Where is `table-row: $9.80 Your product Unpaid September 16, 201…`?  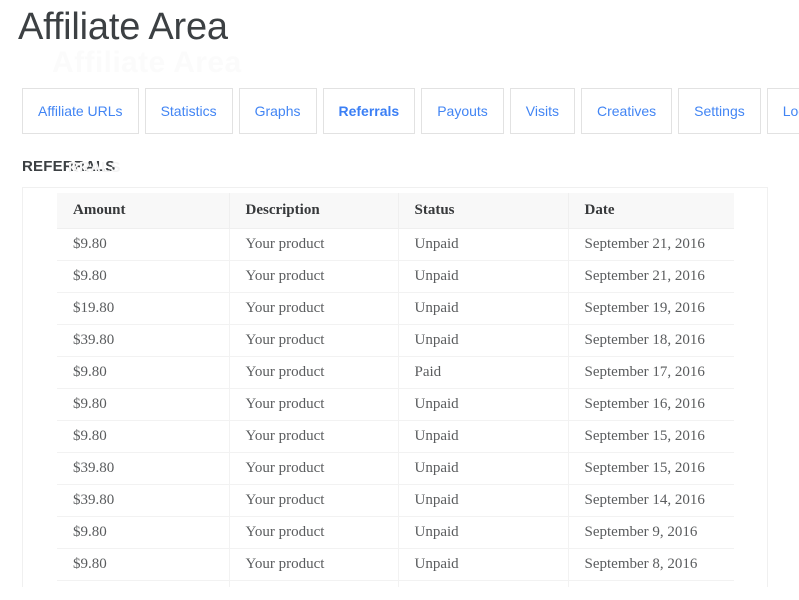 table-row: $9.80 Your product Unpaid September 16, 201… is located at coordinates (395, 404).